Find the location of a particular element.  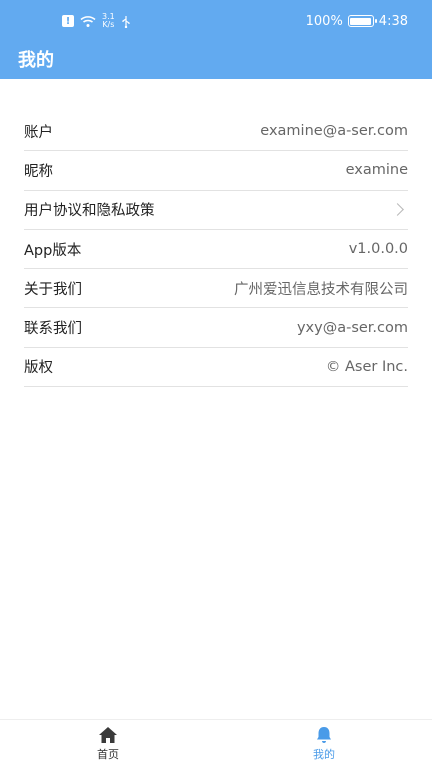

status-left: ! 3.1 K/s is located at coordinates (96, 21).